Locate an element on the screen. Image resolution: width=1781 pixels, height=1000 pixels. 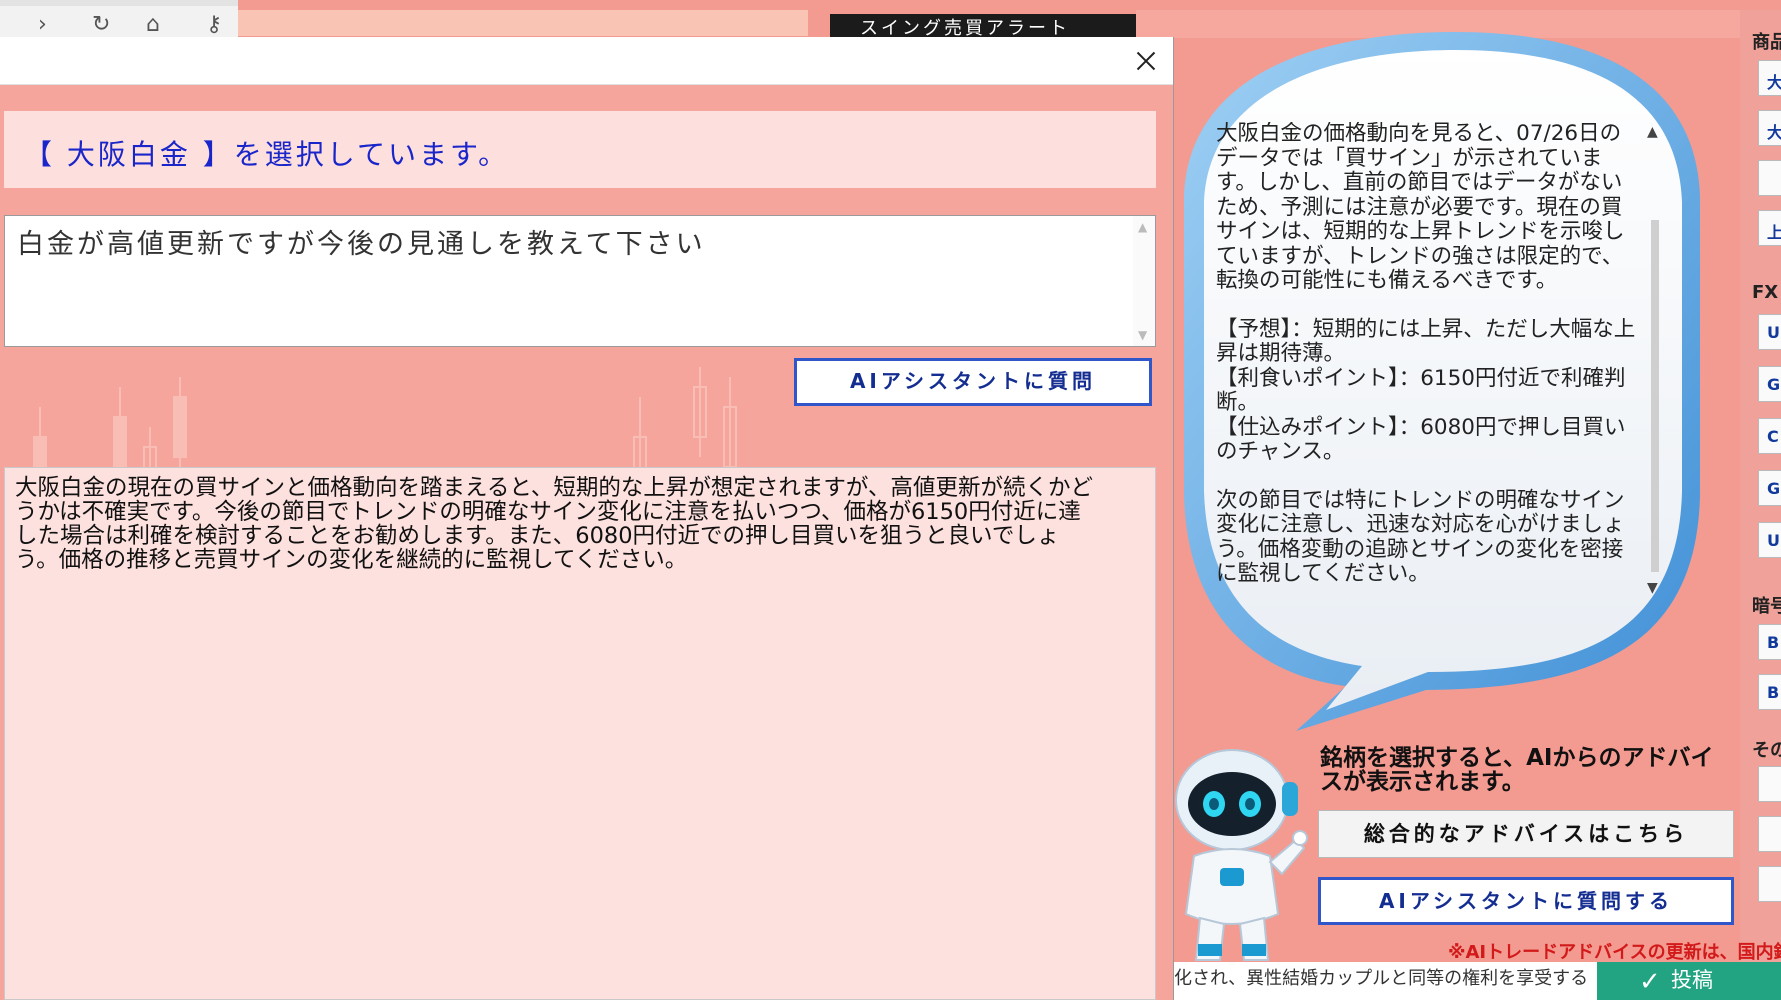
background-top-band is located at coordinates (523, 23).